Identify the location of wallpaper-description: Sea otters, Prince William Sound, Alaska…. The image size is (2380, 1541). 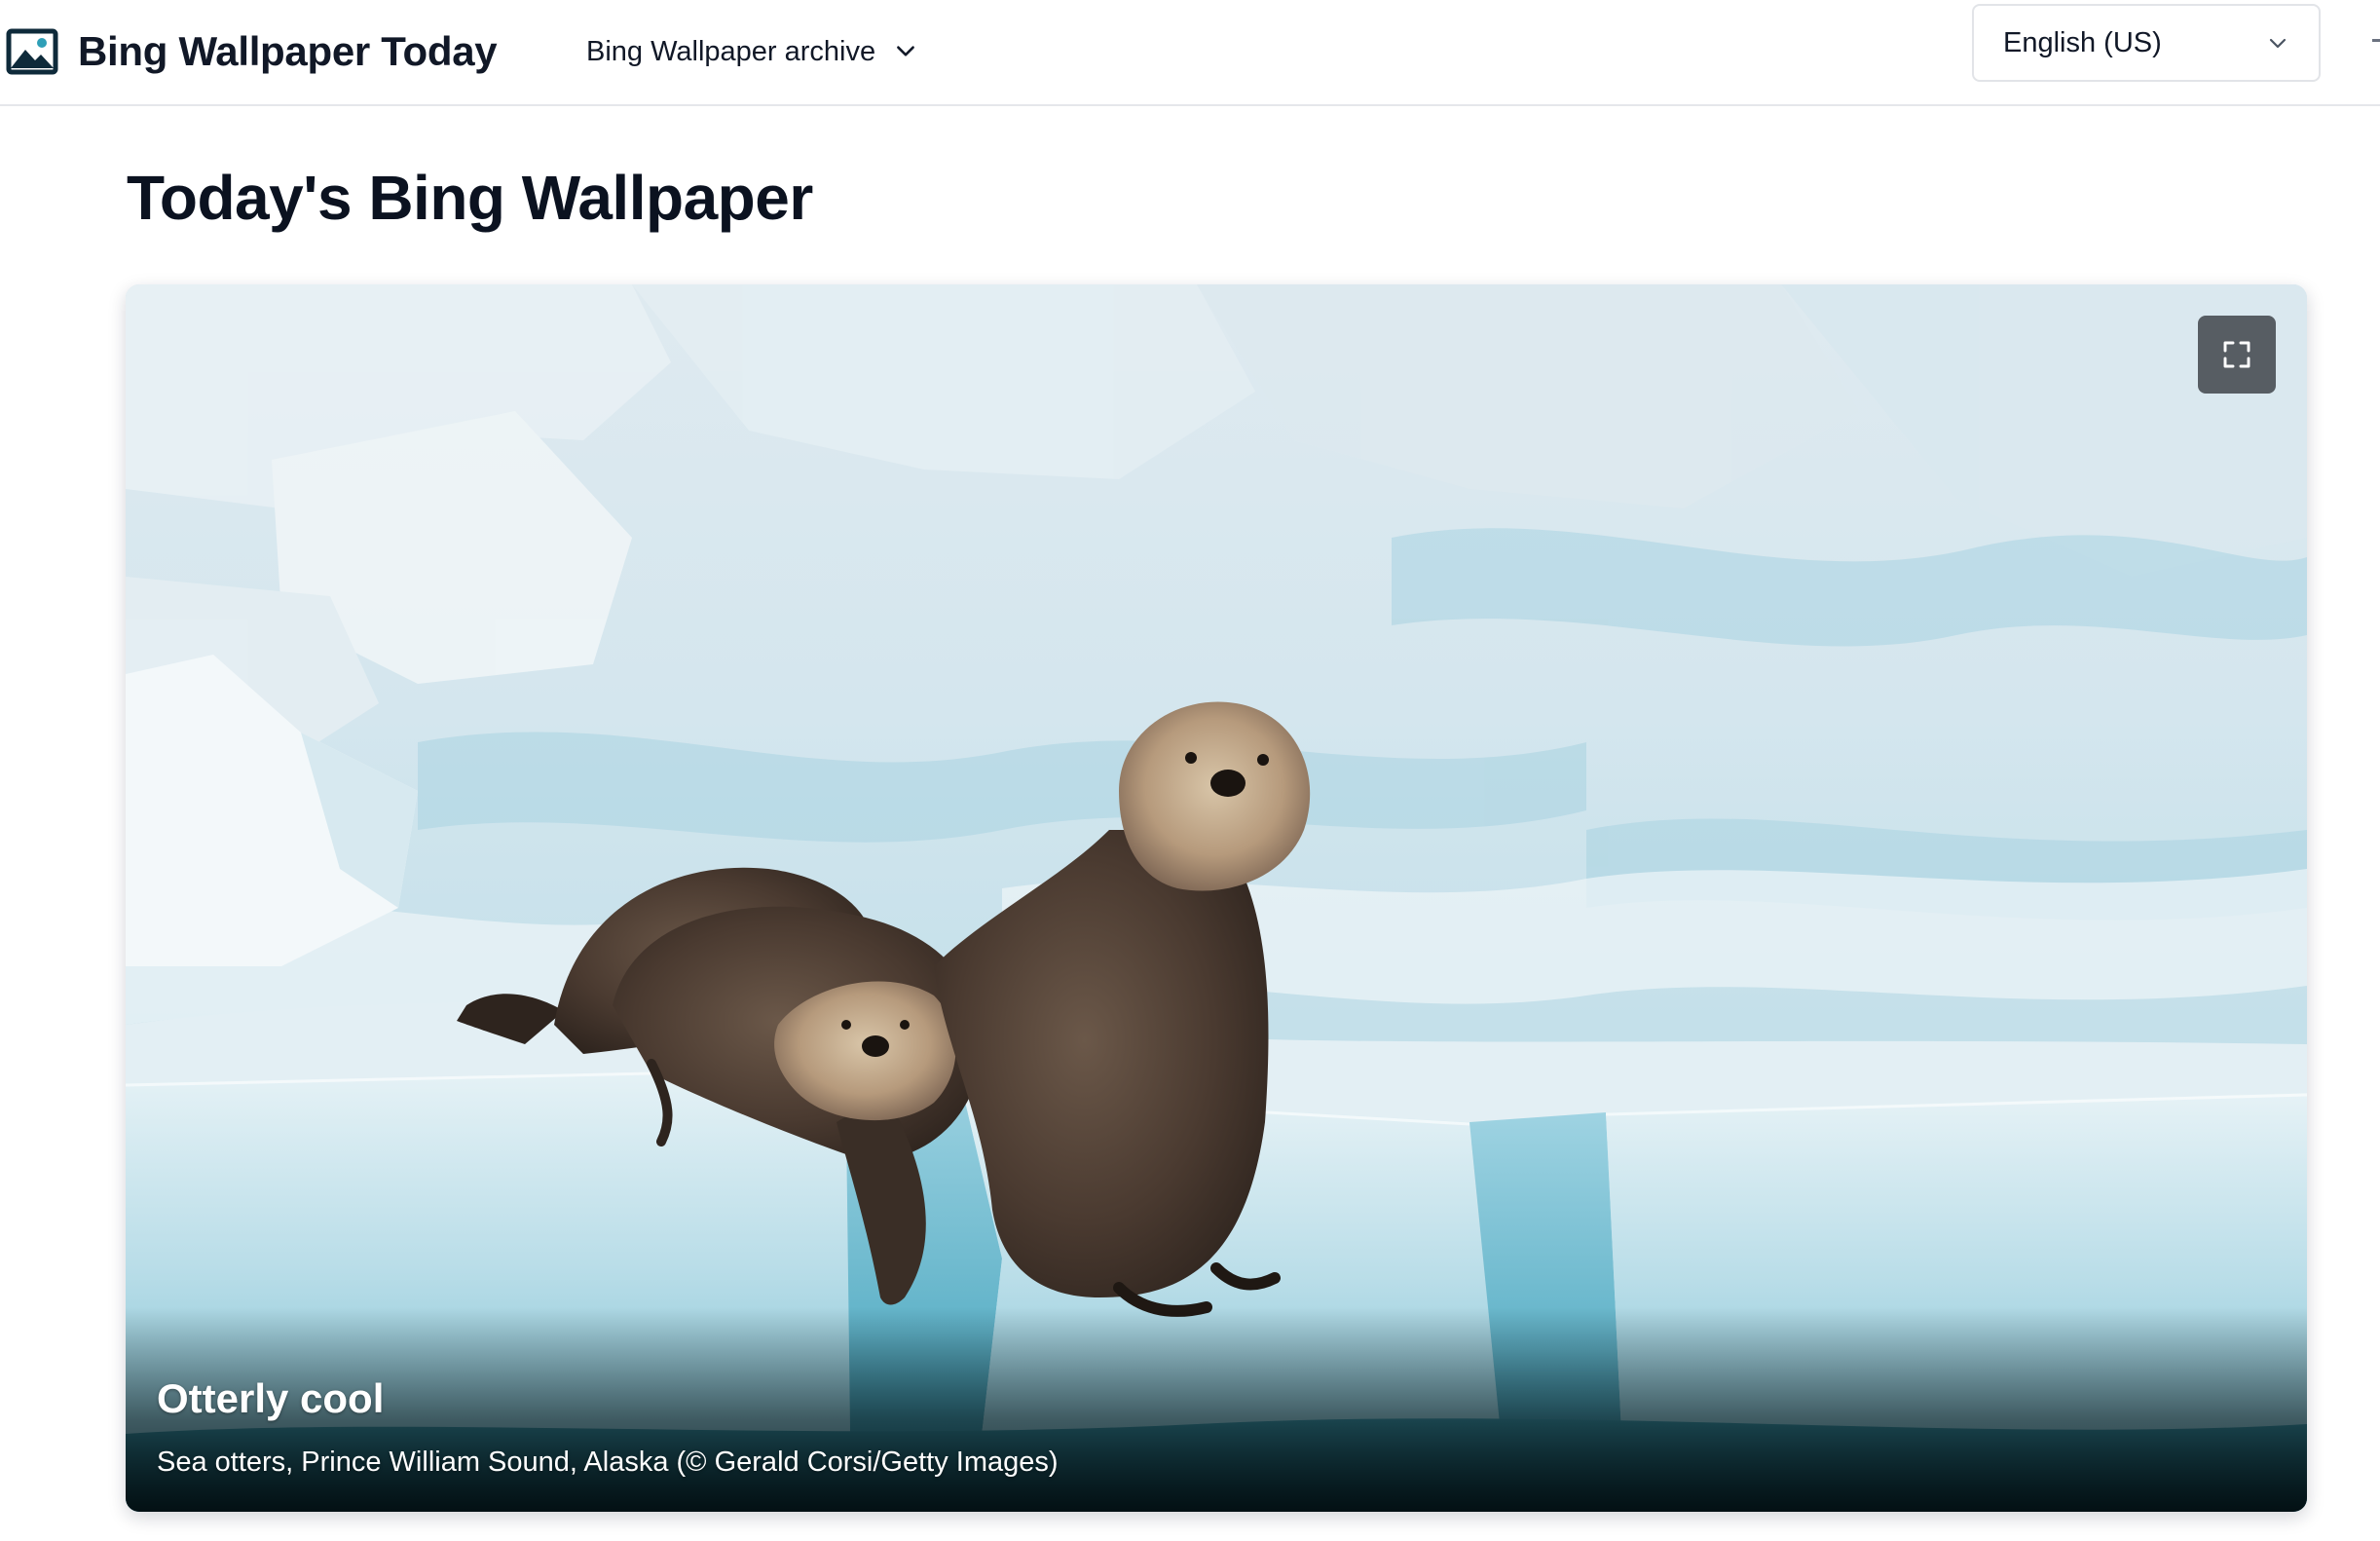
(608, 1462).